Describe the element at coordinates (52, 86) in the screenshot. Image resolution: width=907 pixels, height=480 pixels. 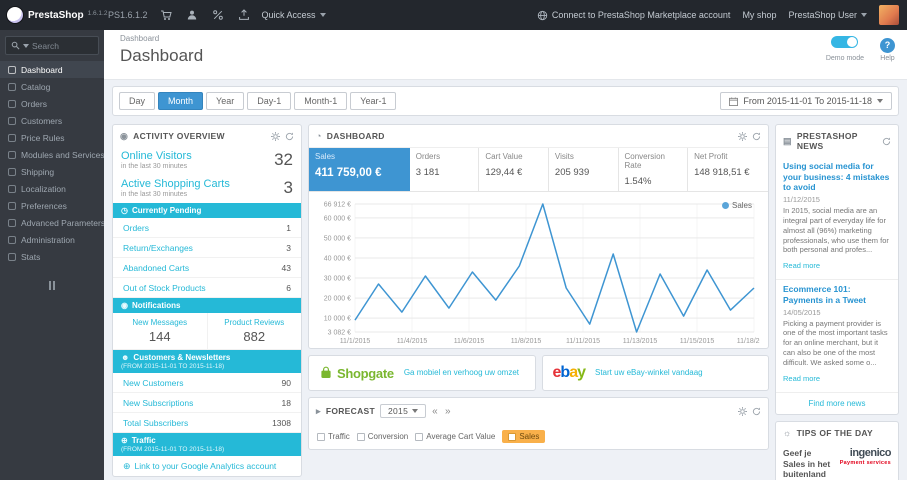
I see `sidebar-item-catalog: Catalog` at that location.